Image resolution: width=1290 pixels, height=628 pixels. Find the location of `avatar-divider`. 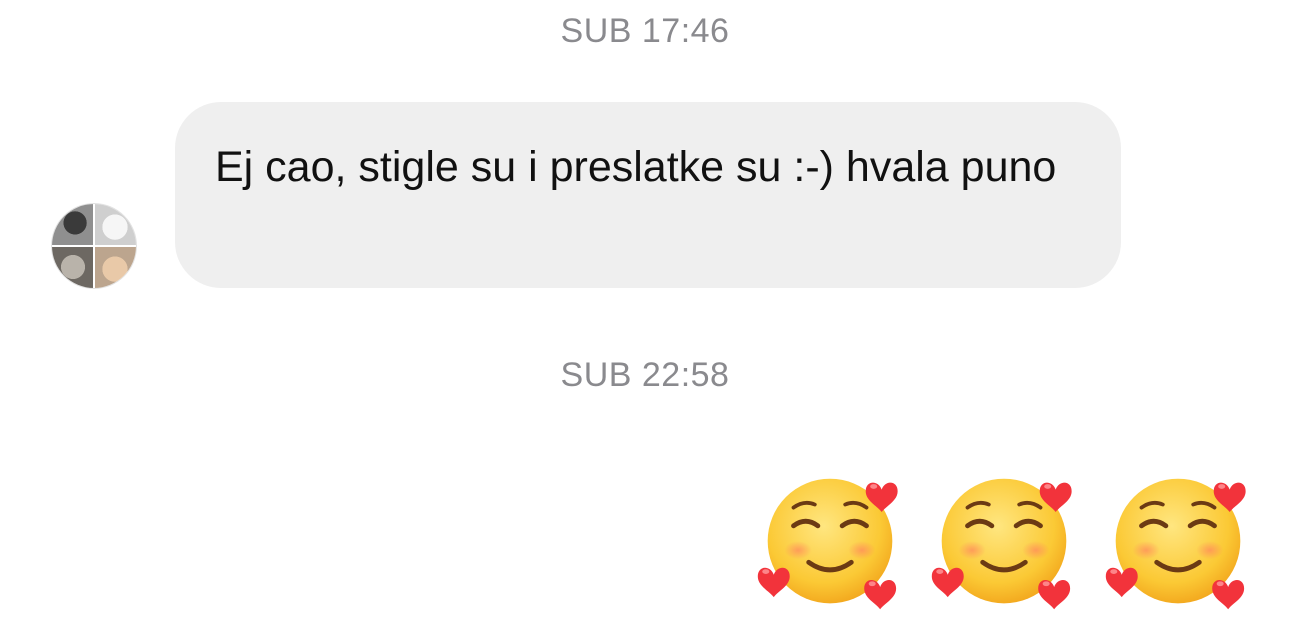

avatar-divider is located at coordinates (94, 246).